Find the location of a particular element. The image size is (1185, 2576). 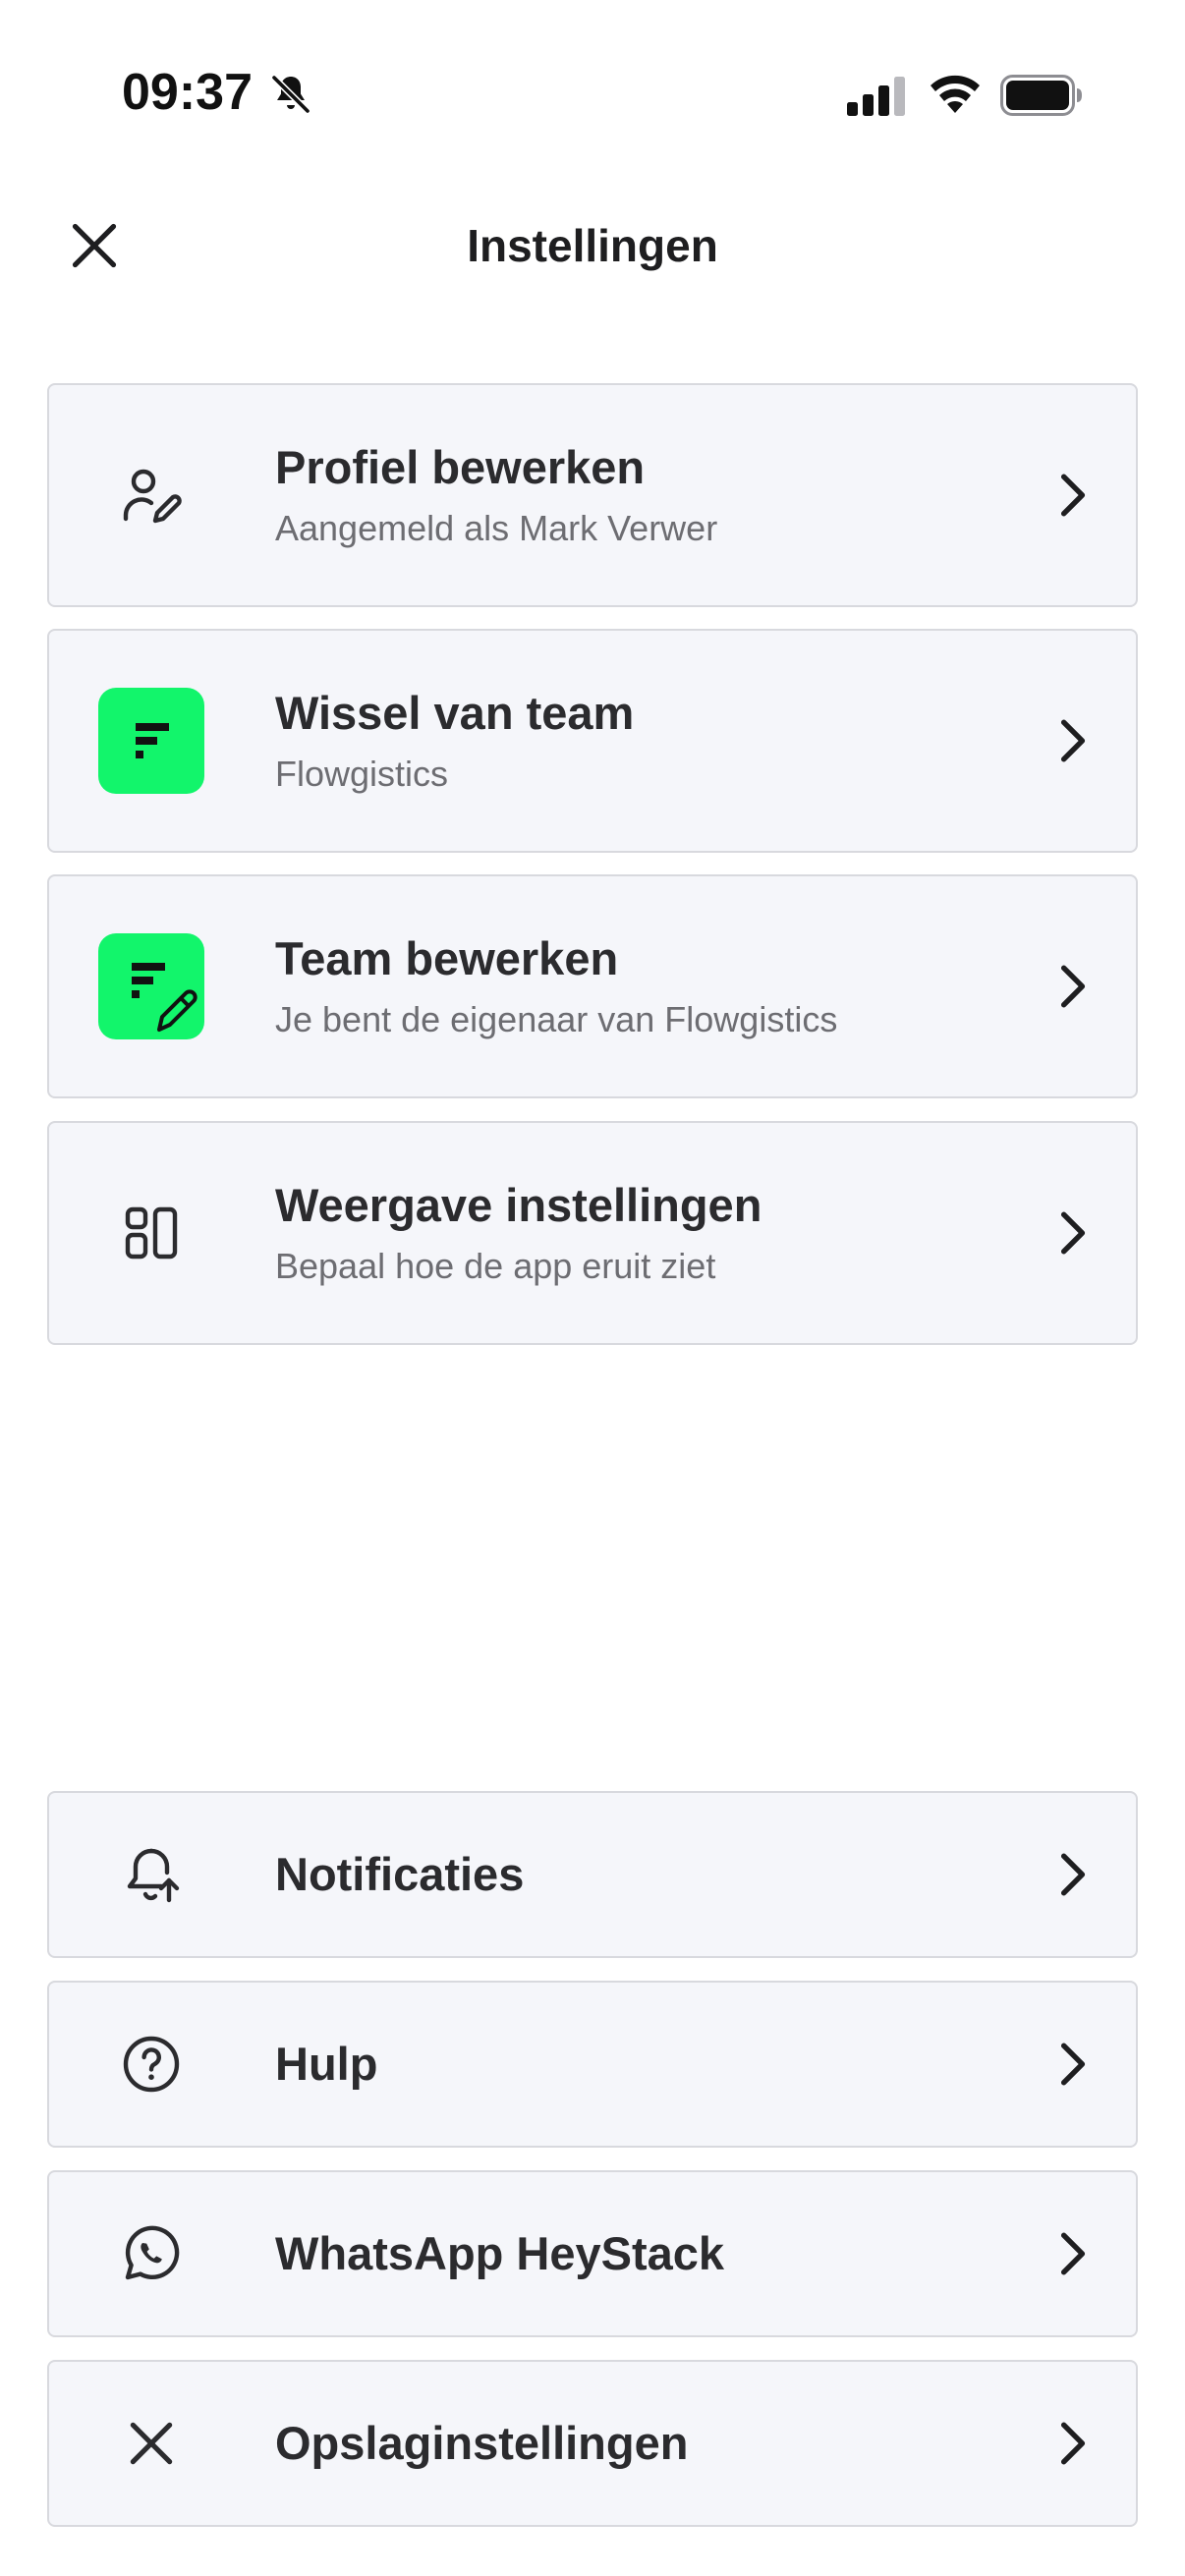

storage-settings-row: Opslaginstellingen is located at coordinates (592, 2443).